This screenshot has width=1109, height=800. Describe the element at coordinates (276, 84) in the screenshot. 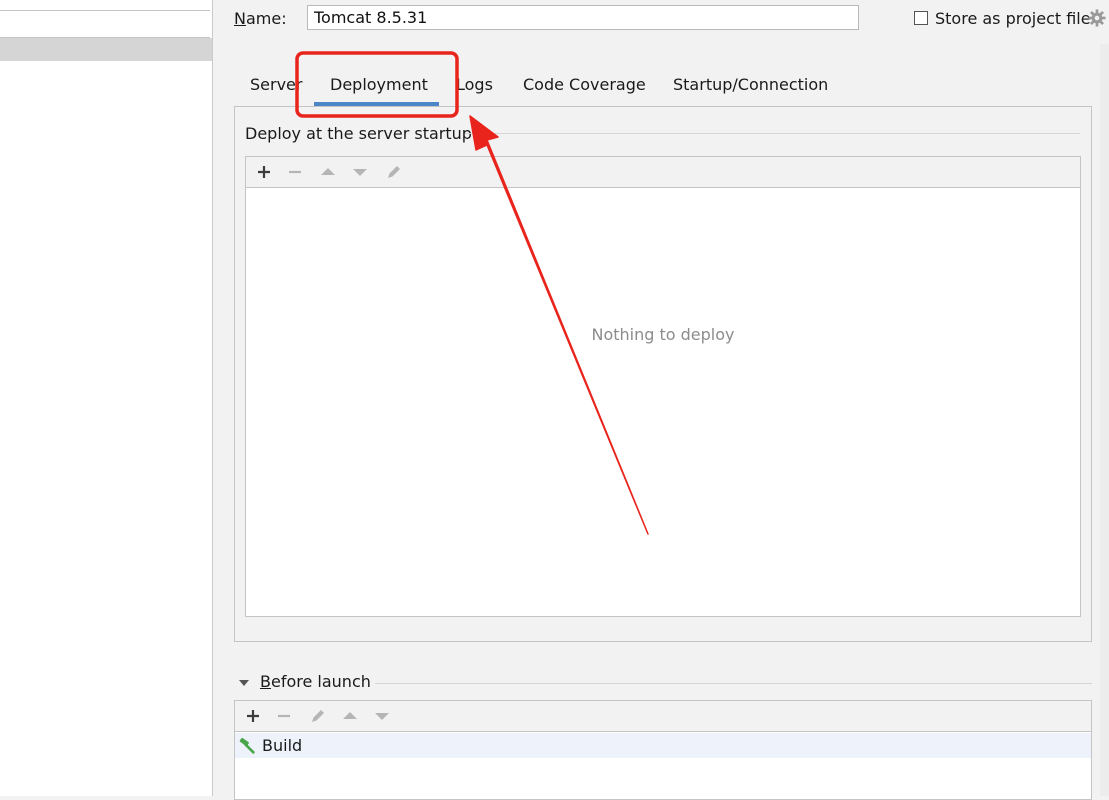

I see `tab-server: Server` at that location.